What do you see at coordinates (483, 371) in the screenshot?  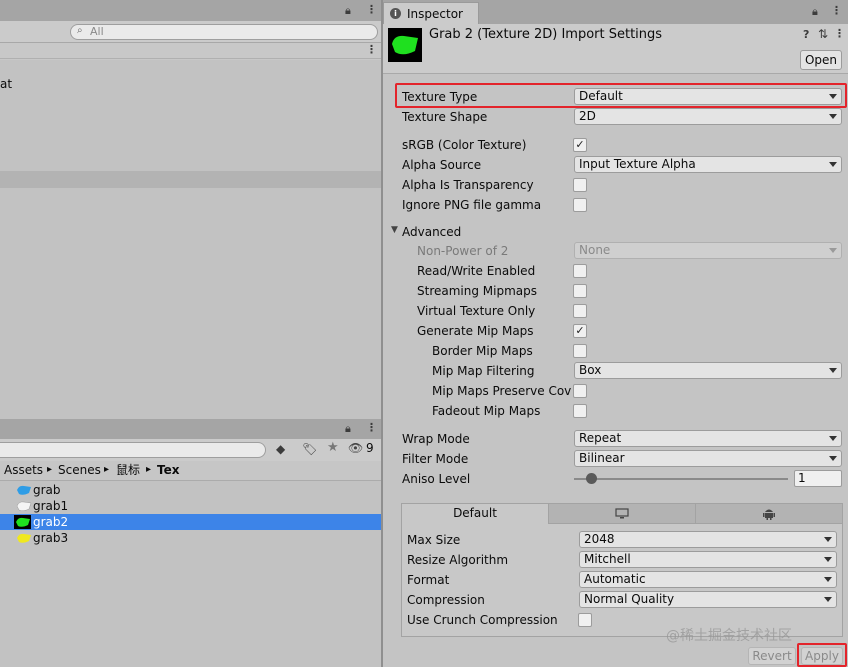 I see `mip-filtering-label: Mip Map Filtering` at bounding box center [483, 371].